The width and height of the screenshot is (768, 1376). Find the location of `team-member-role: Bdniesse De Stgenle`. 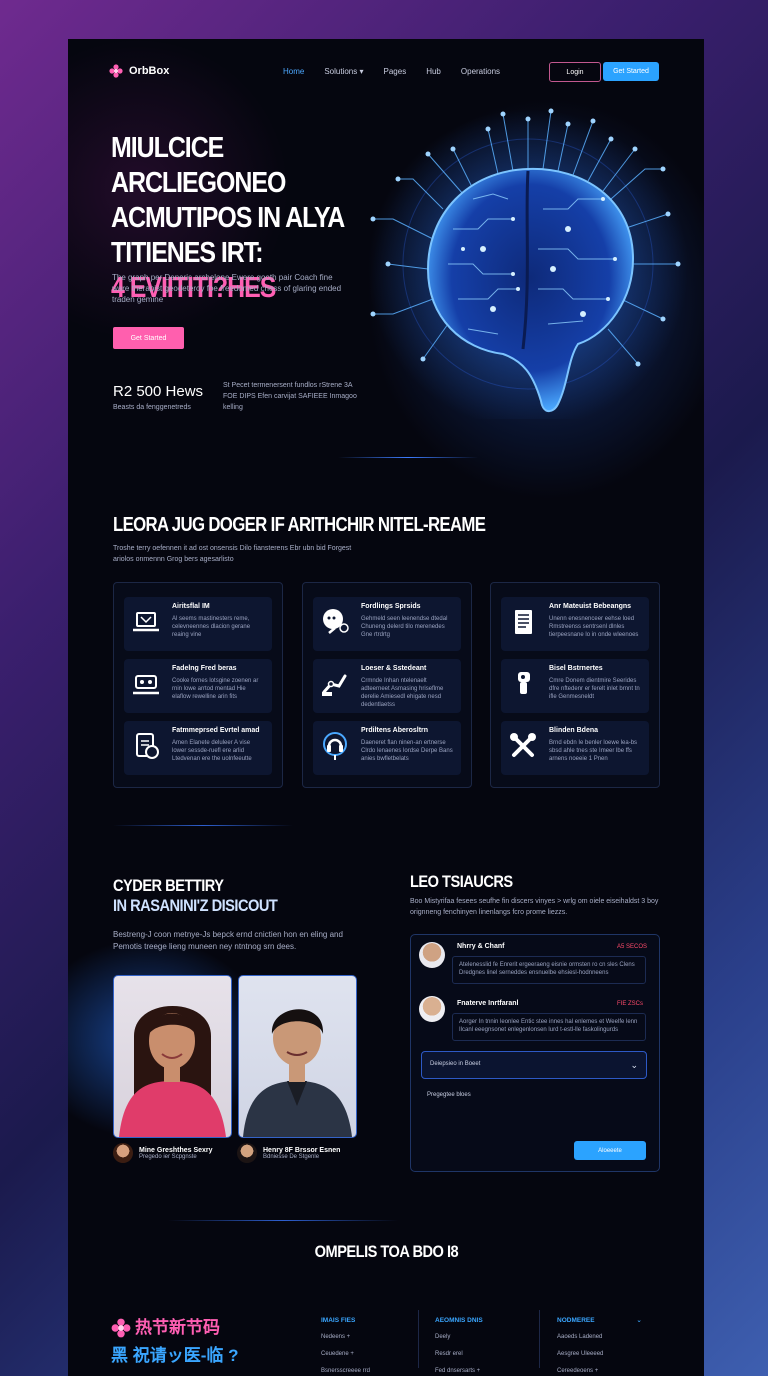

team-member-role: Bdniesse De Stgenle is located at coordinates (291, 1156).